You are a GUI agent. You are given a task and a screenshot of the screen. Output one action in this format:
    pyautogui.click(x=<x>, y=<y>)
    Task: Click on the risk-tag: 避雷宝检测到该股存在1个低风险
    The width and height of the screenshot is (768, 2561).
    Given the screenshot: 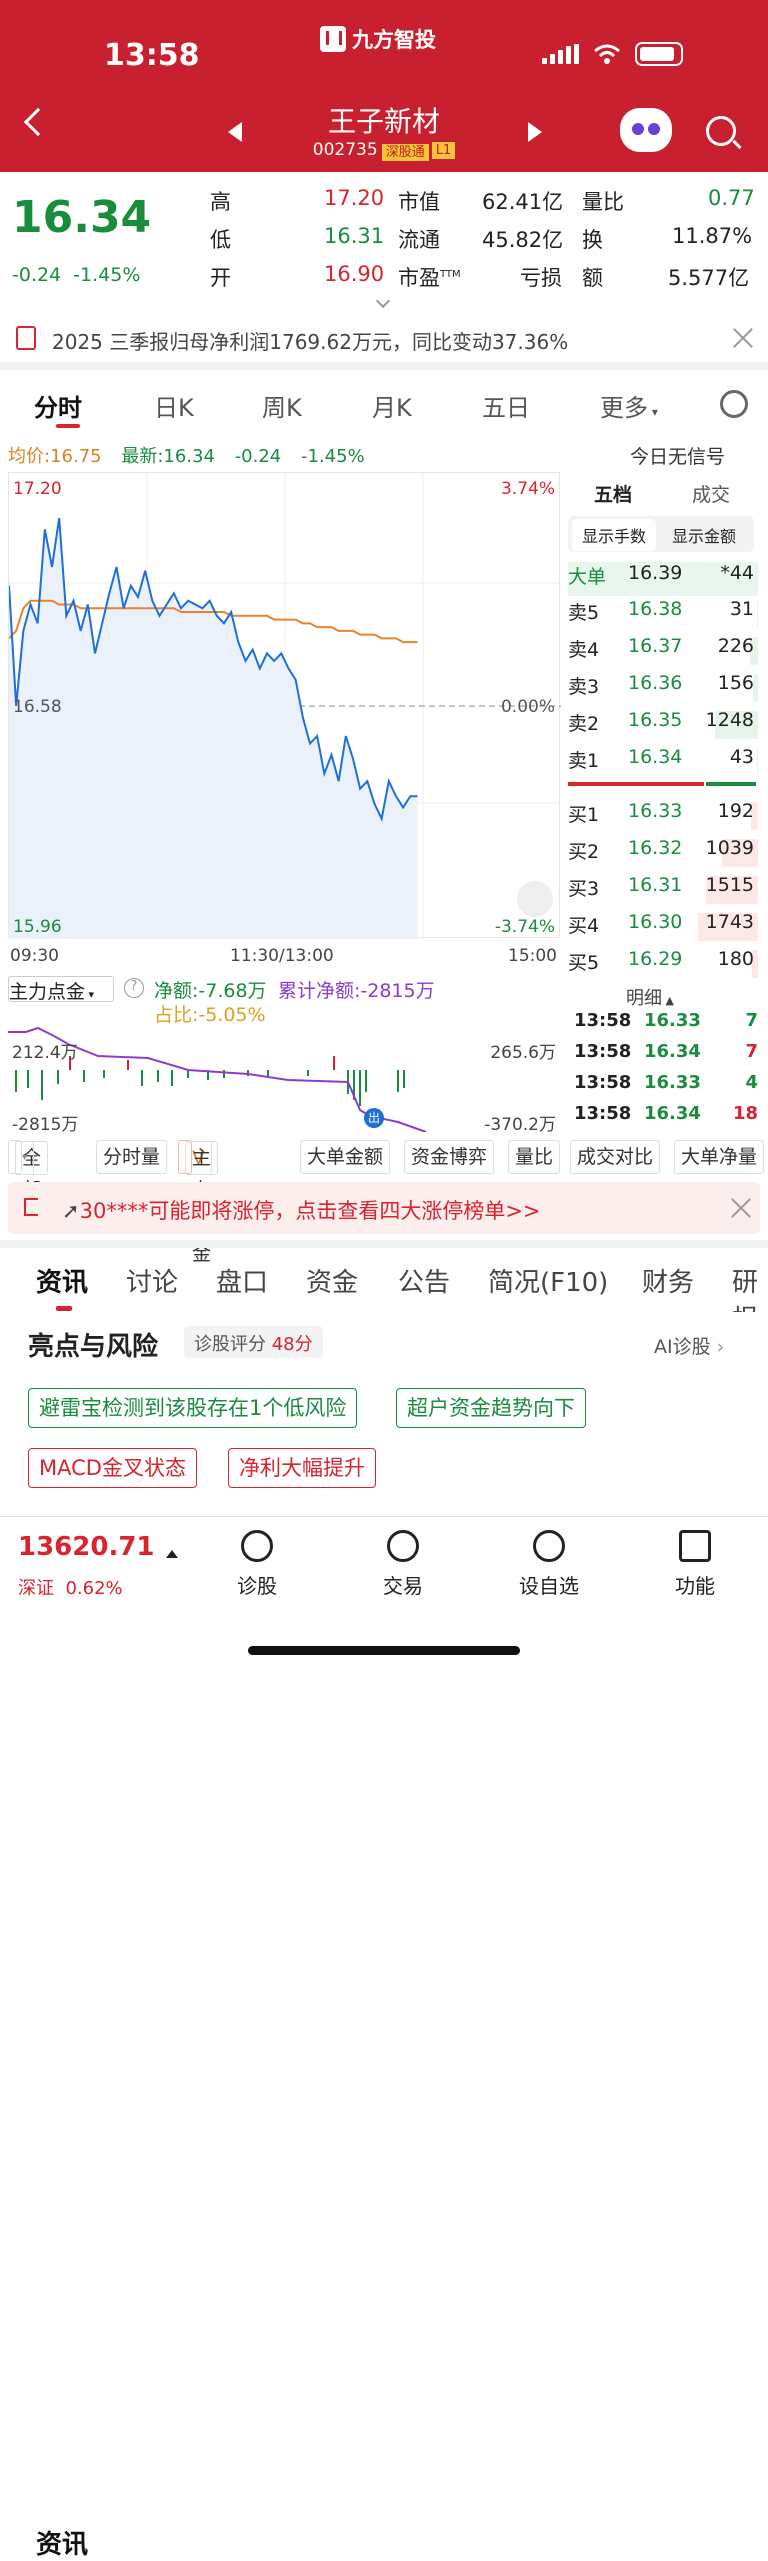 What is the action you would take?
    pyautogui.click(x=193, y=1408)
    